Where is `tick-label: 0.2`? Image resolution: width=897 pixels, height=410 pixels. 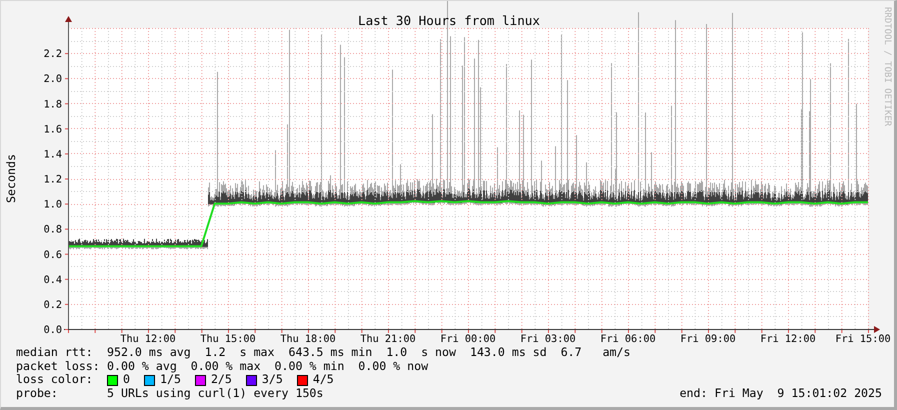
tick-label: 0.2 is located at coordinates (53, 305).